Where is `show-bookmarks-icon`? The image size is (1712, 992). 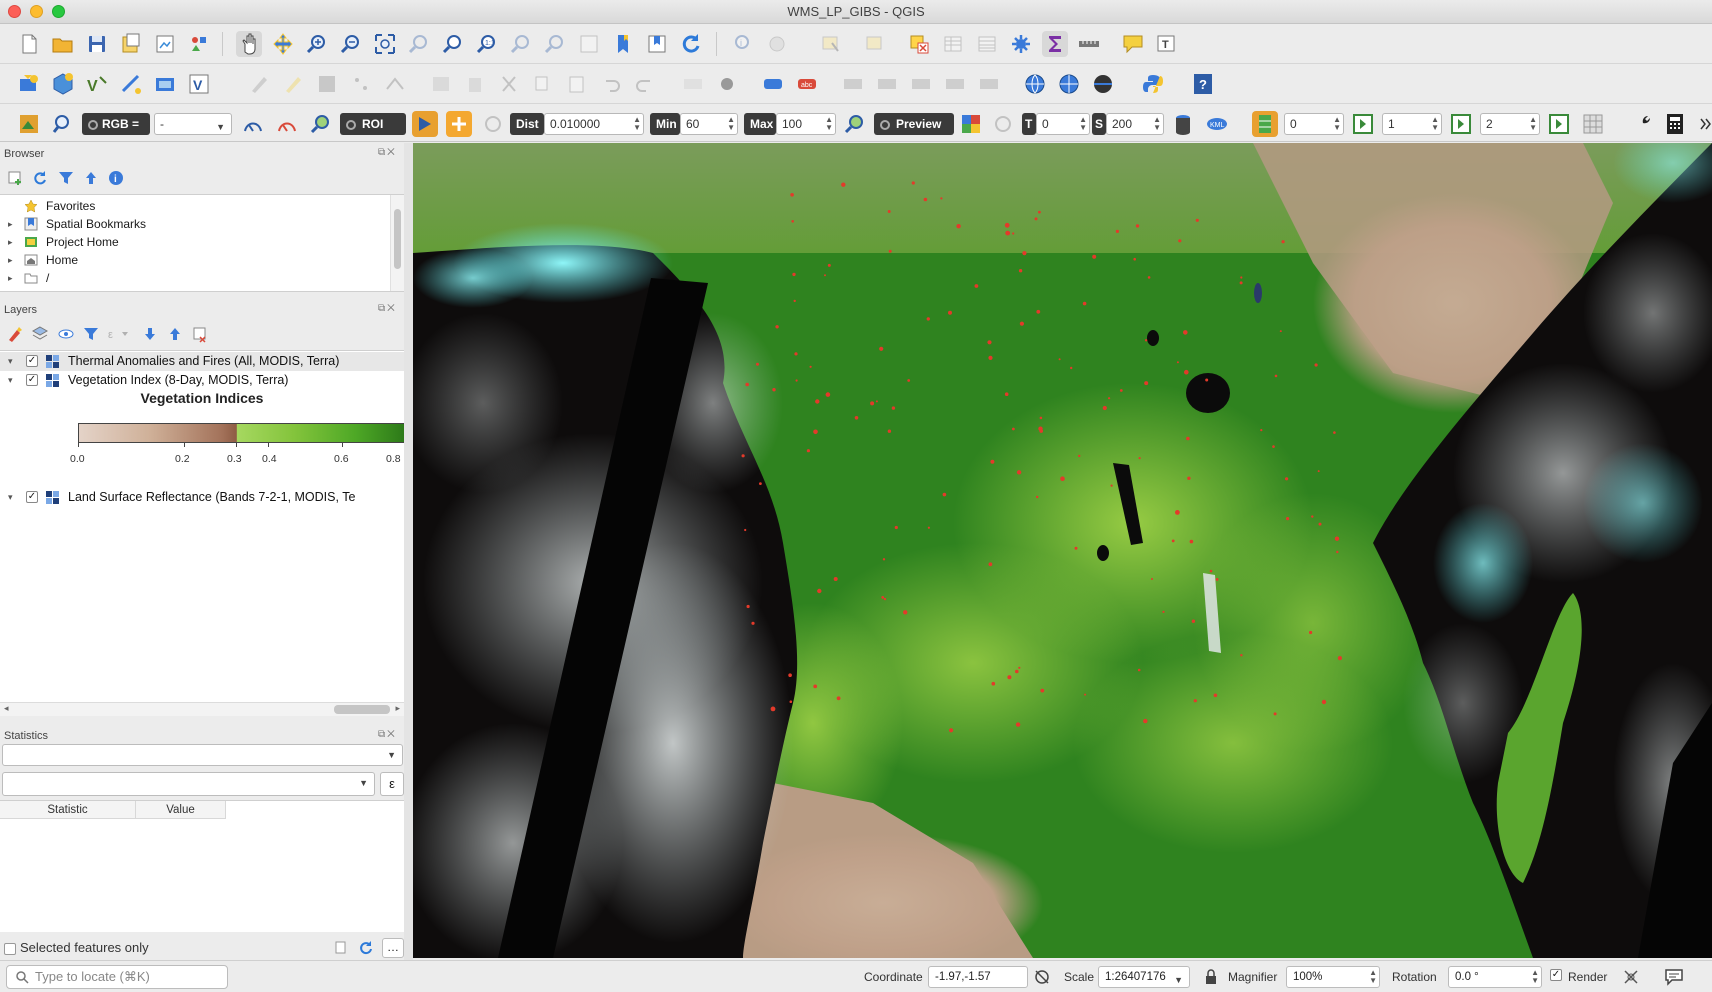
show-bookmarks-icon is located at coordinates (657, 44).